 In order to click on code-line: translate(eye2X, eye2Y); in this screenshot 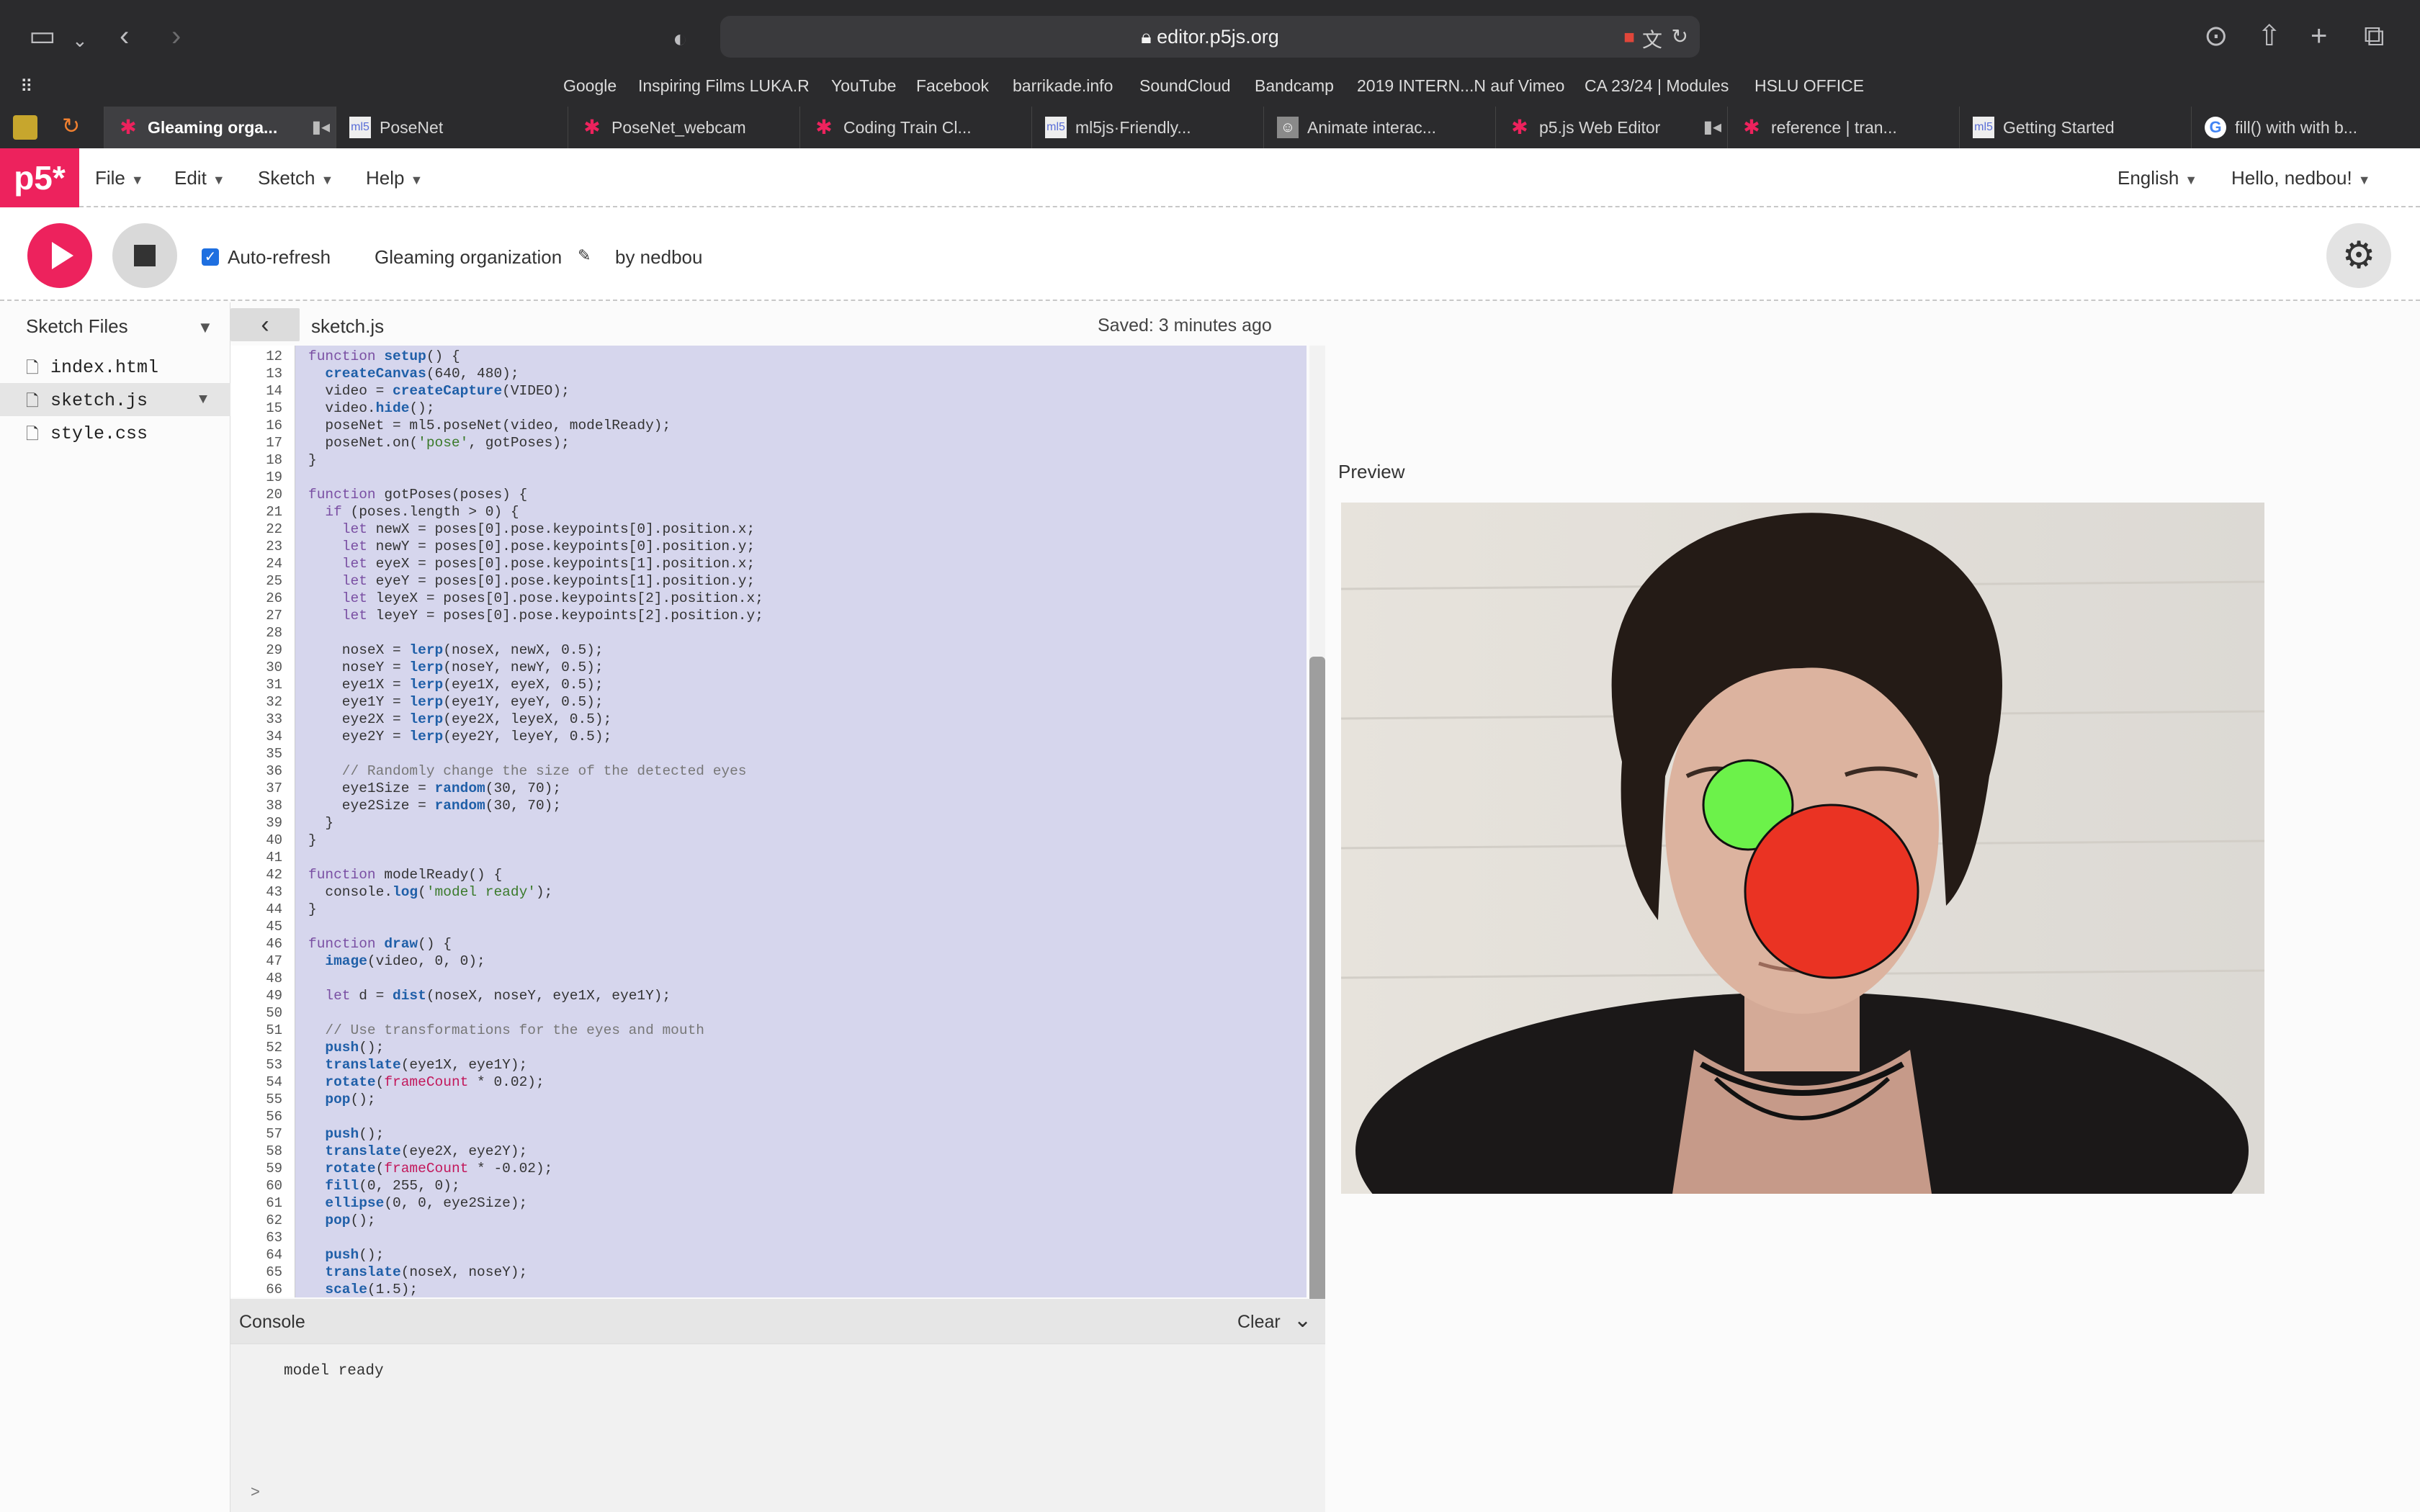, I will do `click(418, 1151)`.